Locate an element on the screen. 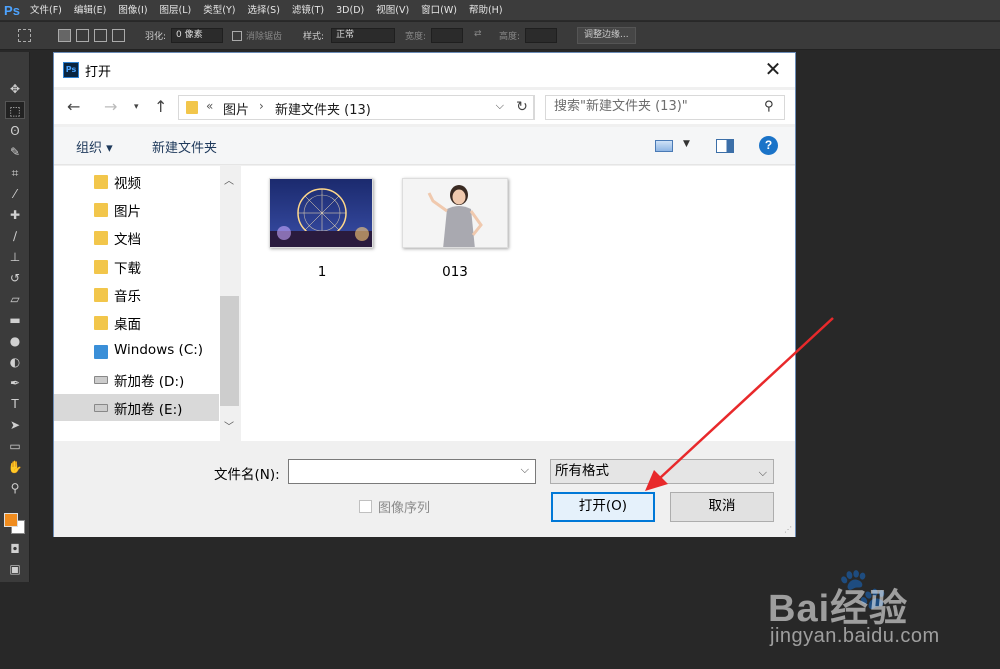  watermark-main: Bai经验 is located at coordinates (838, 609).